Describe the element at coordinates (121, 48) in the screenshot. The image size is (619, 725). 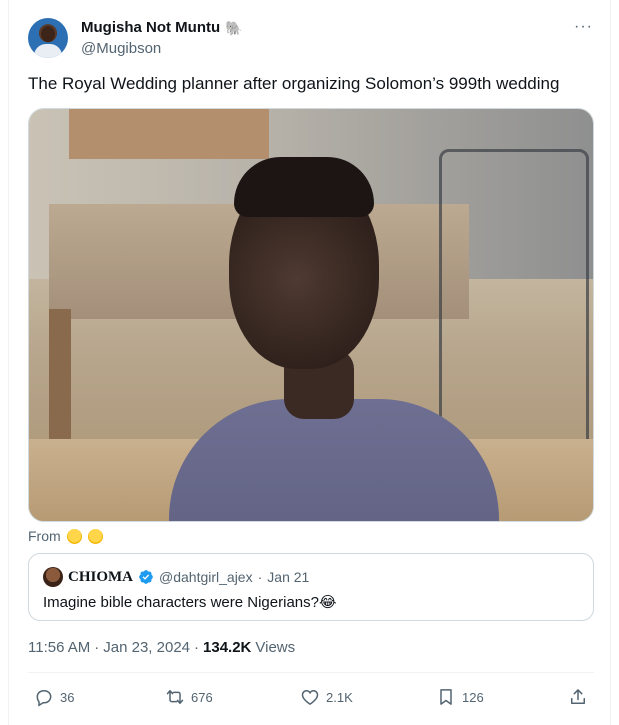
I see `author-handle: @Mugibson` at that location.